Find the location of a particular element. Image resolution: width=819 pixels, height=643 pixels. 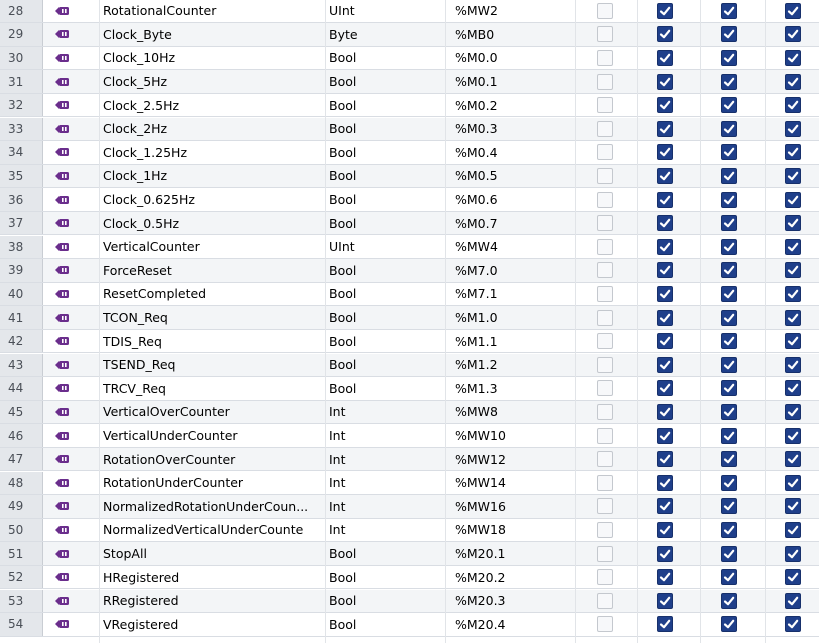

row-number: 33 is located at coordinates (21, 129).